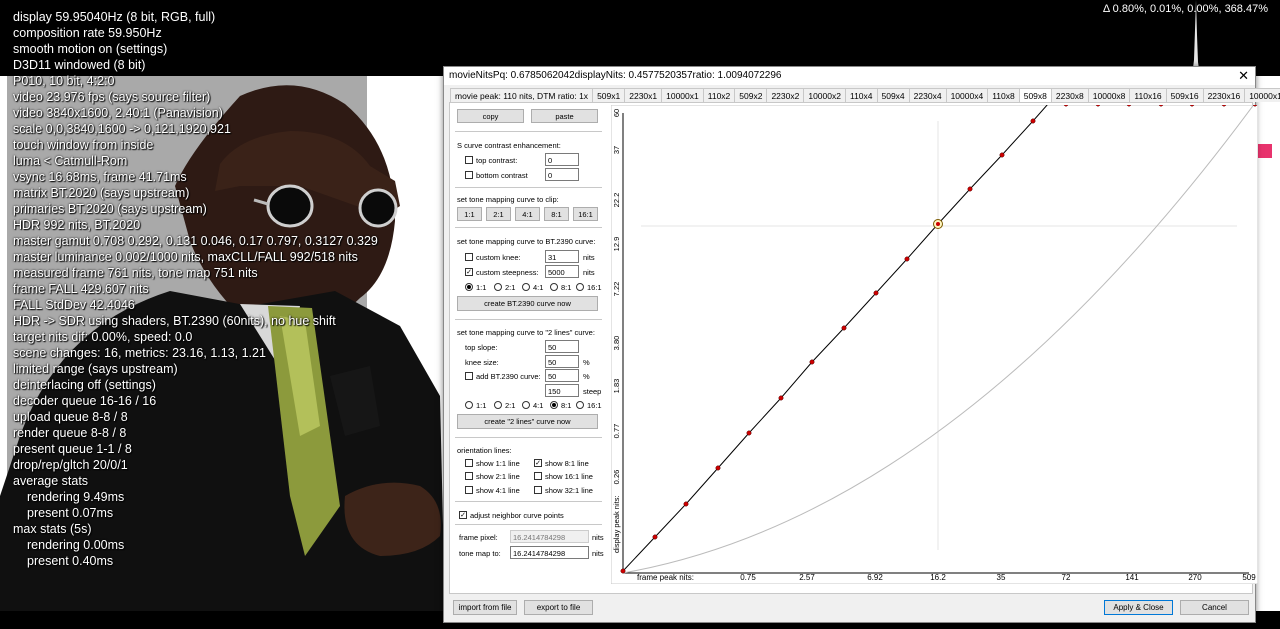 This screenshot has width=1280, height=629. What do you see at coordinates (484, 450) in the screenshot?
I see `orientation-title: orientation lines:` at bounding box center [484, 450].